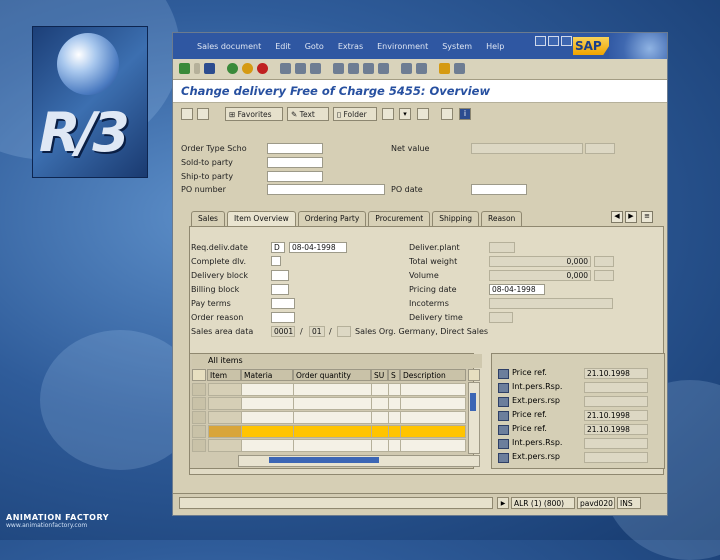 This screenshot has height=560, width=720. I want to click on horizontal-scrollbar, so click(359, 461).